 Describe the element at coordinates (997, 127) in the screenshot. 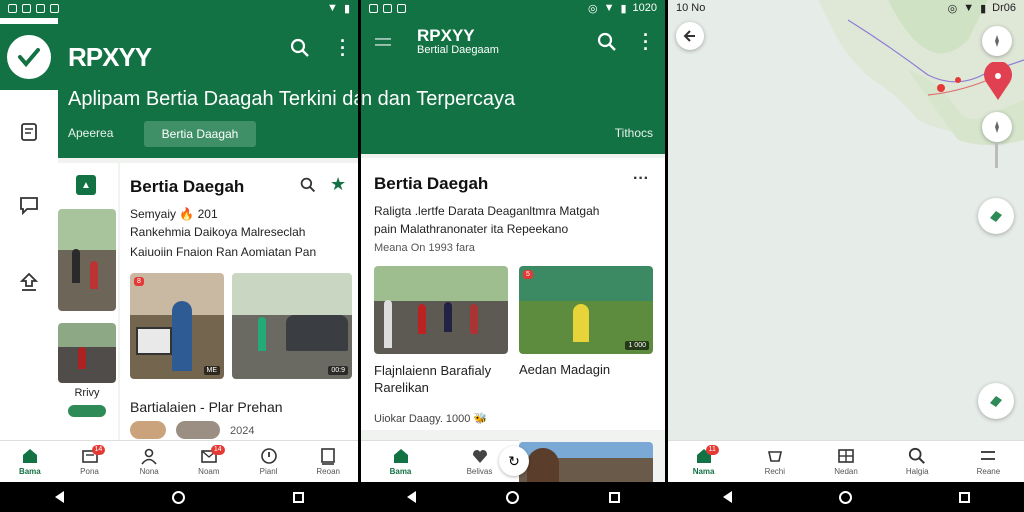

I see `zoom-icon` at that location.